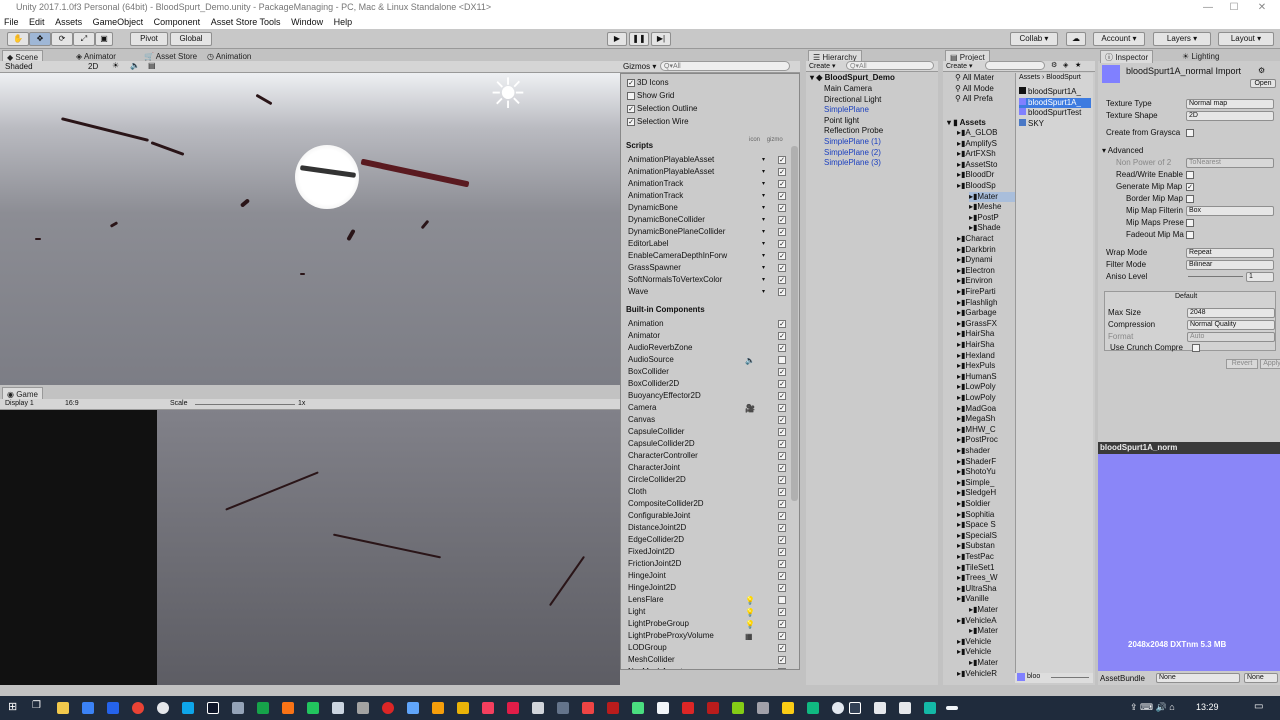 The image size is (1280, 720). I want to click on menu-edit: Edit, so click(37, 22).